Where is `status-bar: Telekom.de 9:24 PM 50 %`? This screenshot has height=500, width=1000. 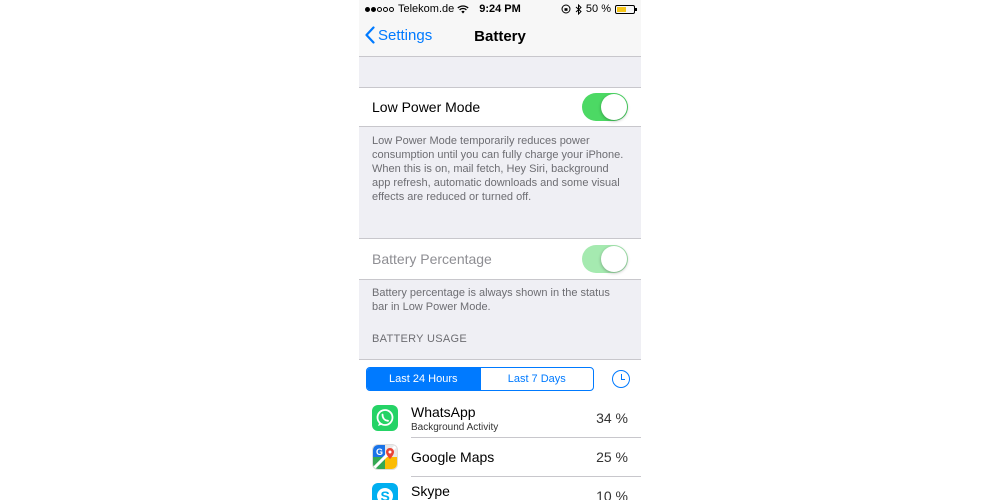 status-bar: Telekom.de 9:24 PM 50 % is located at coordinates (500, 9).